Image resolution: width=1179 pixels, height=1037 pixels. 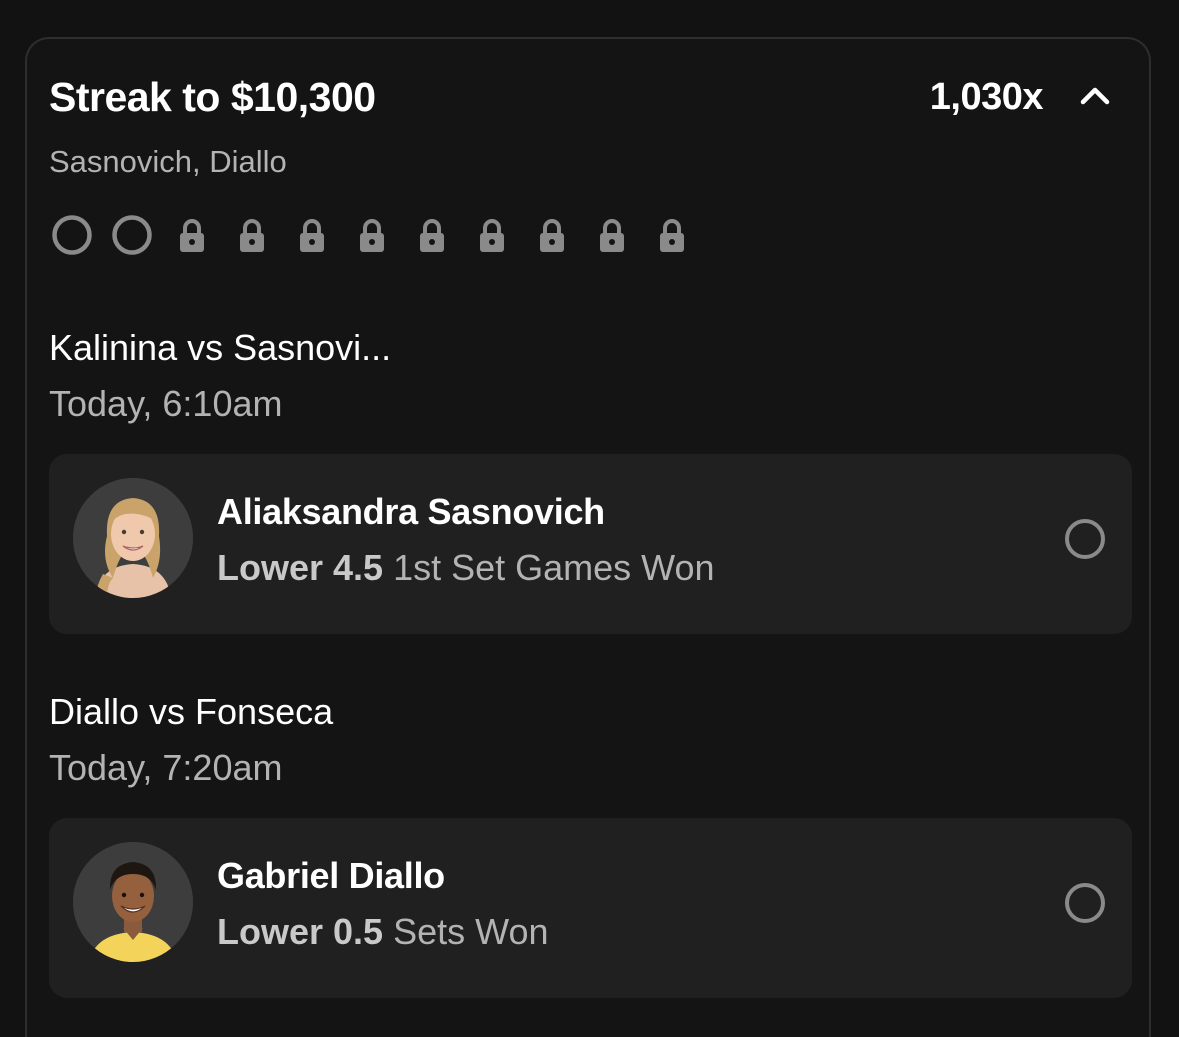 I want to click on game-time: Today, 6:10am, so click(x=166, y=403).